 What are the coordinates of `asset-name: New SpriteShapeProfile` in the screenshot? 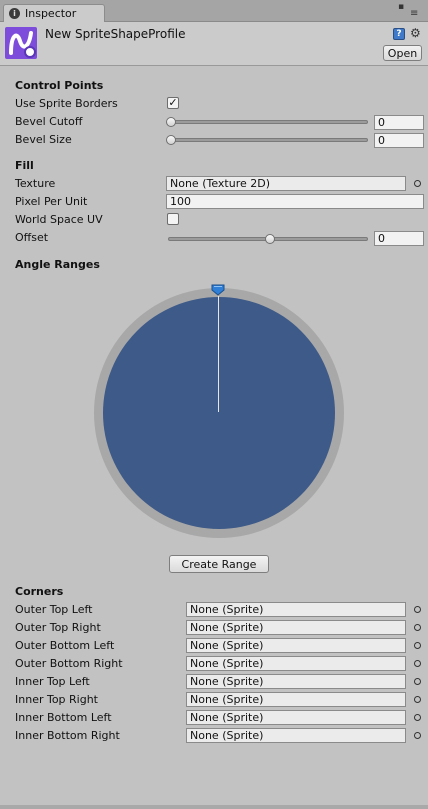 It's located at (115, 34).